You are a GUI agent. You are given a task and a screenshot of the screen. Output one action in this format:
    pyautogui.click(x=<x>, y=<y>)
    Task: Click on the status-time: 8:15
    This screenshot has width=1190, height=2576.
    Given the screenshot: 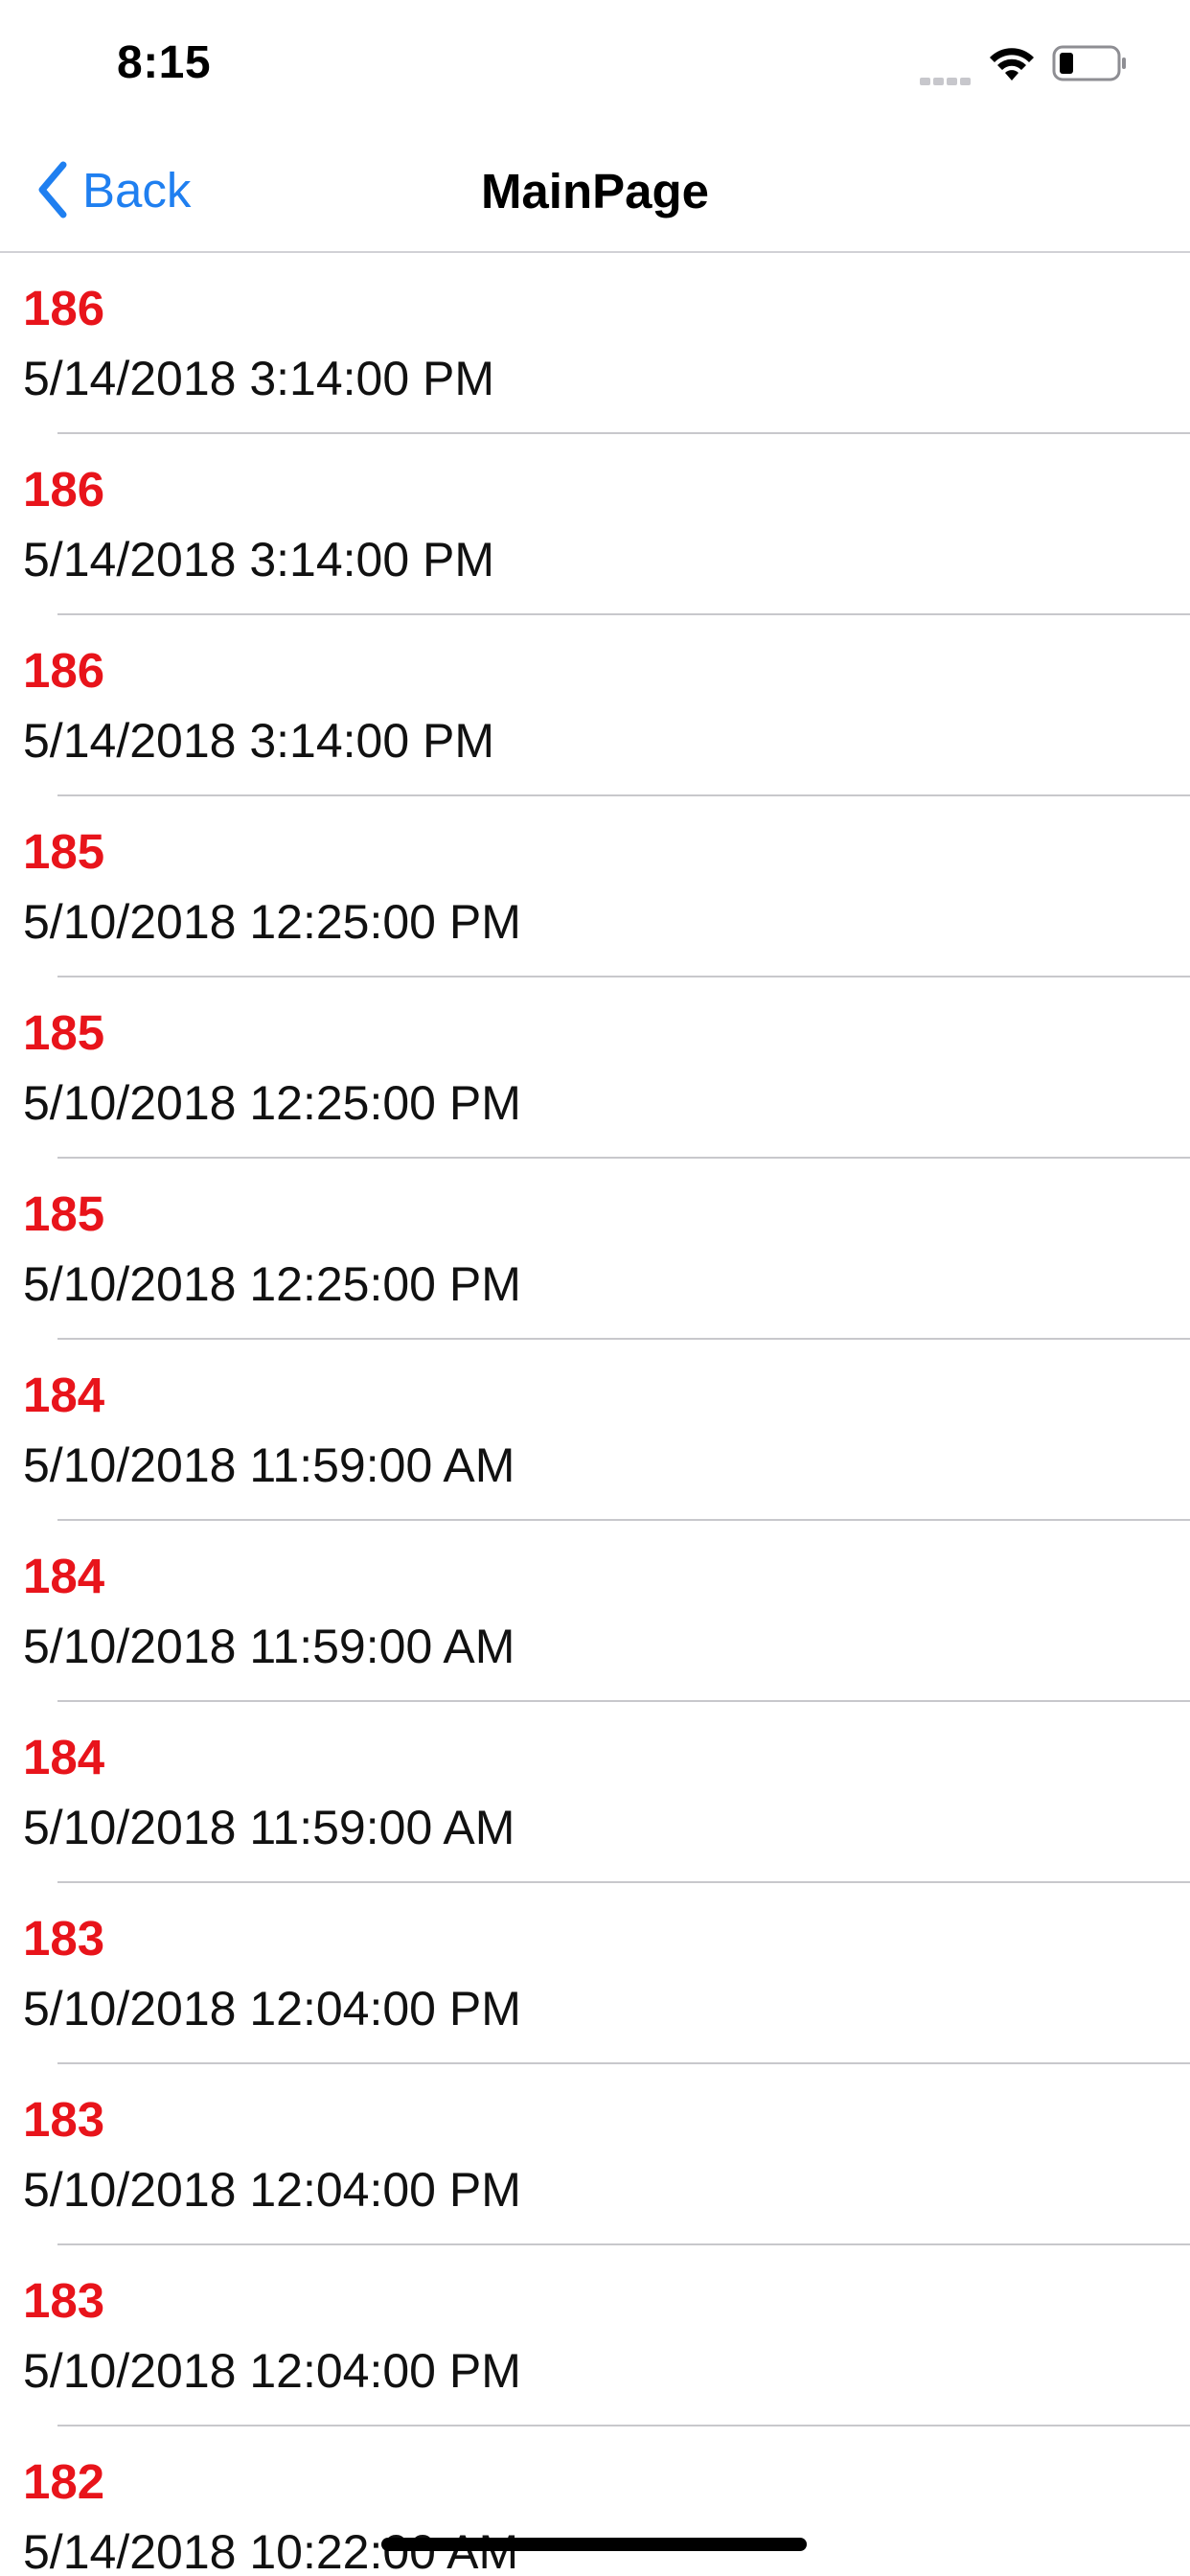 What is the action you would take?
    pyautogui.click(x=164, y=63)
    